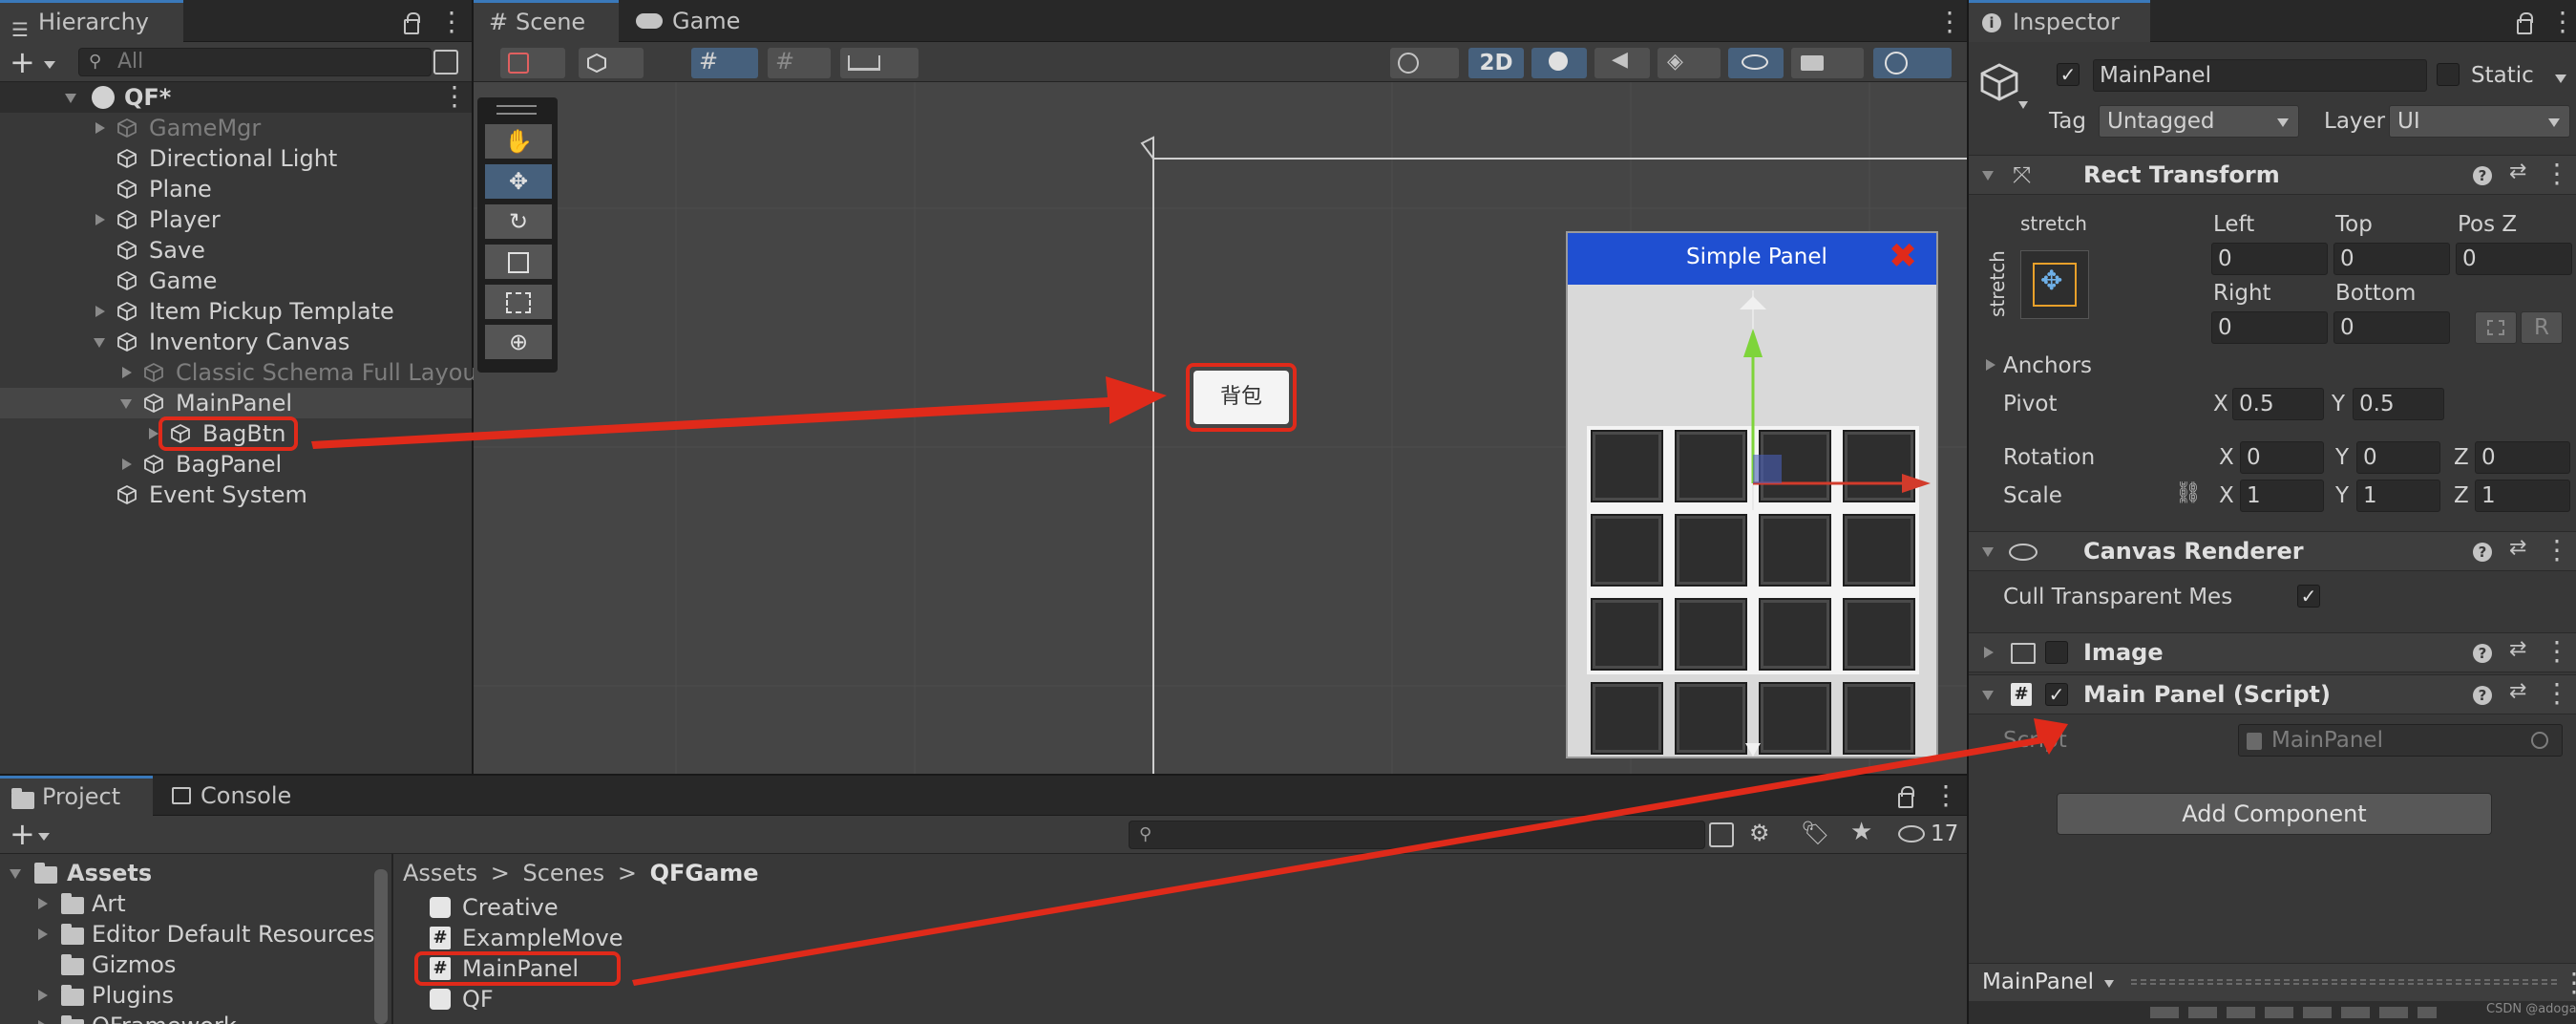 Image resolution: width=2576 pixels, height=1024 pixels. I want to click on preview-resize-handle, so click(2344, 982).